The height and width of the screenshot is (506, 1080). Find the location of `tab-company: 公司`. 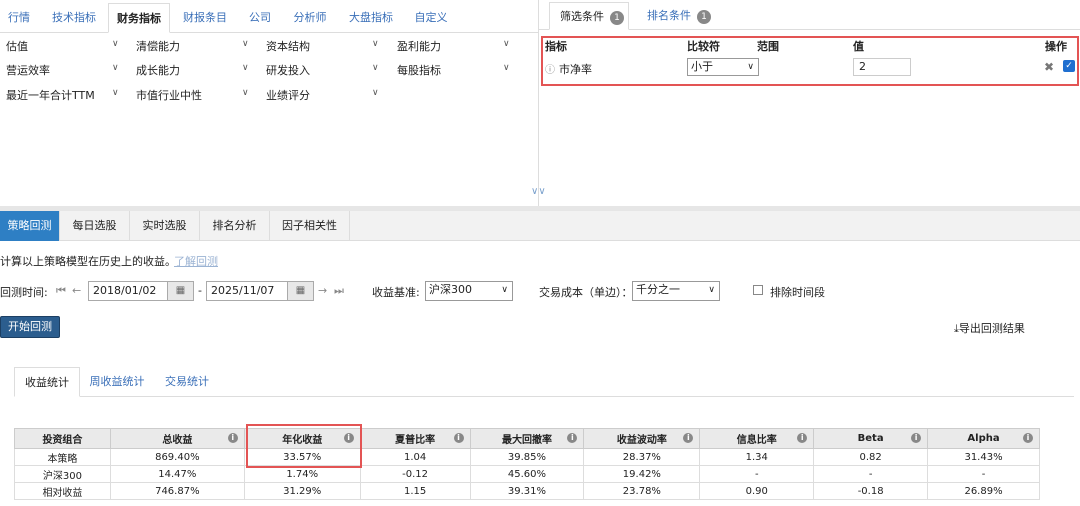

tab-company: 公司 is located at coordinates (260, 18).